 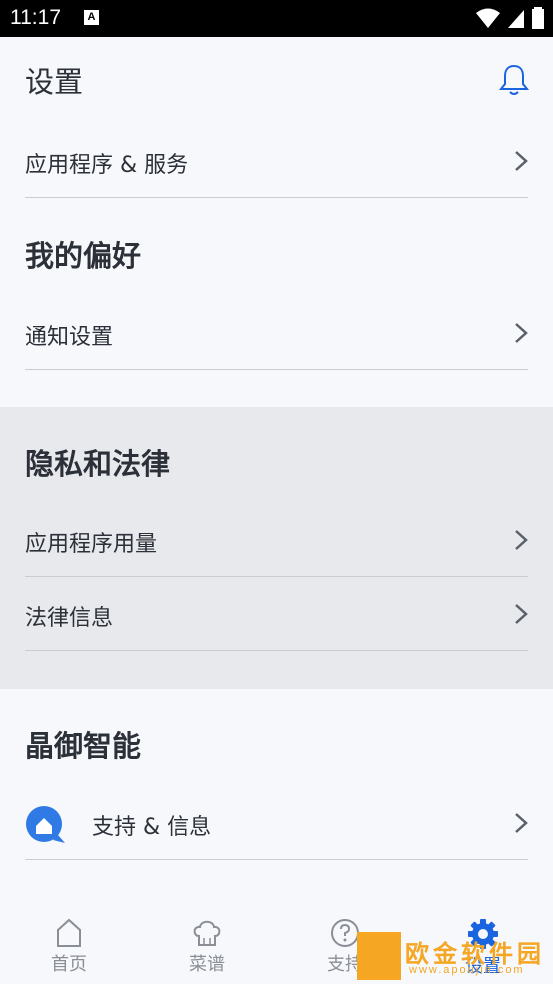 I want to click on section-title-brand: 晶御智能, so click(x=83, y=746).